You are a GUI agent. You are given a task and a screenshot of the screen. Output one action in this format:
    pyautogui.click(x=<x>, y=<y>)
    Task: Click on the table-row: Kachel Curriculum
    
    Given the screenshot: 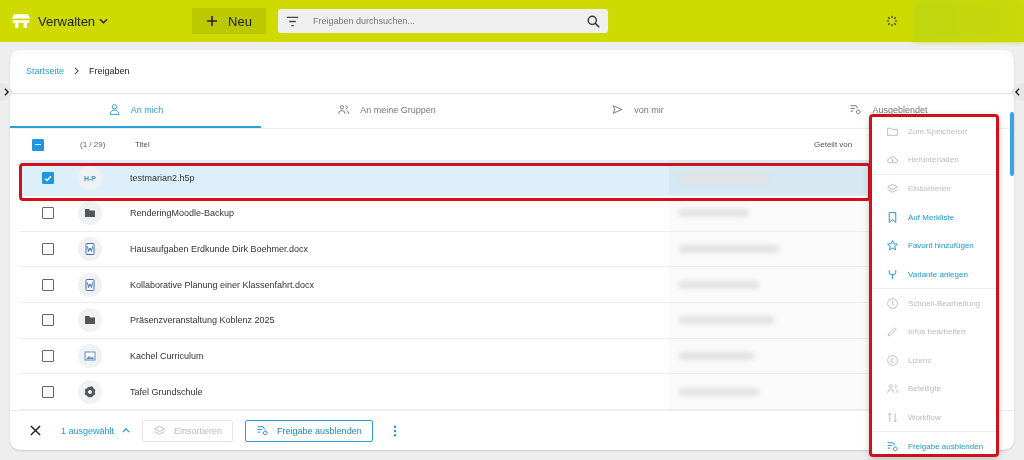 What is the action you would take?
    pyautogui.click(x=449, y=356)
    